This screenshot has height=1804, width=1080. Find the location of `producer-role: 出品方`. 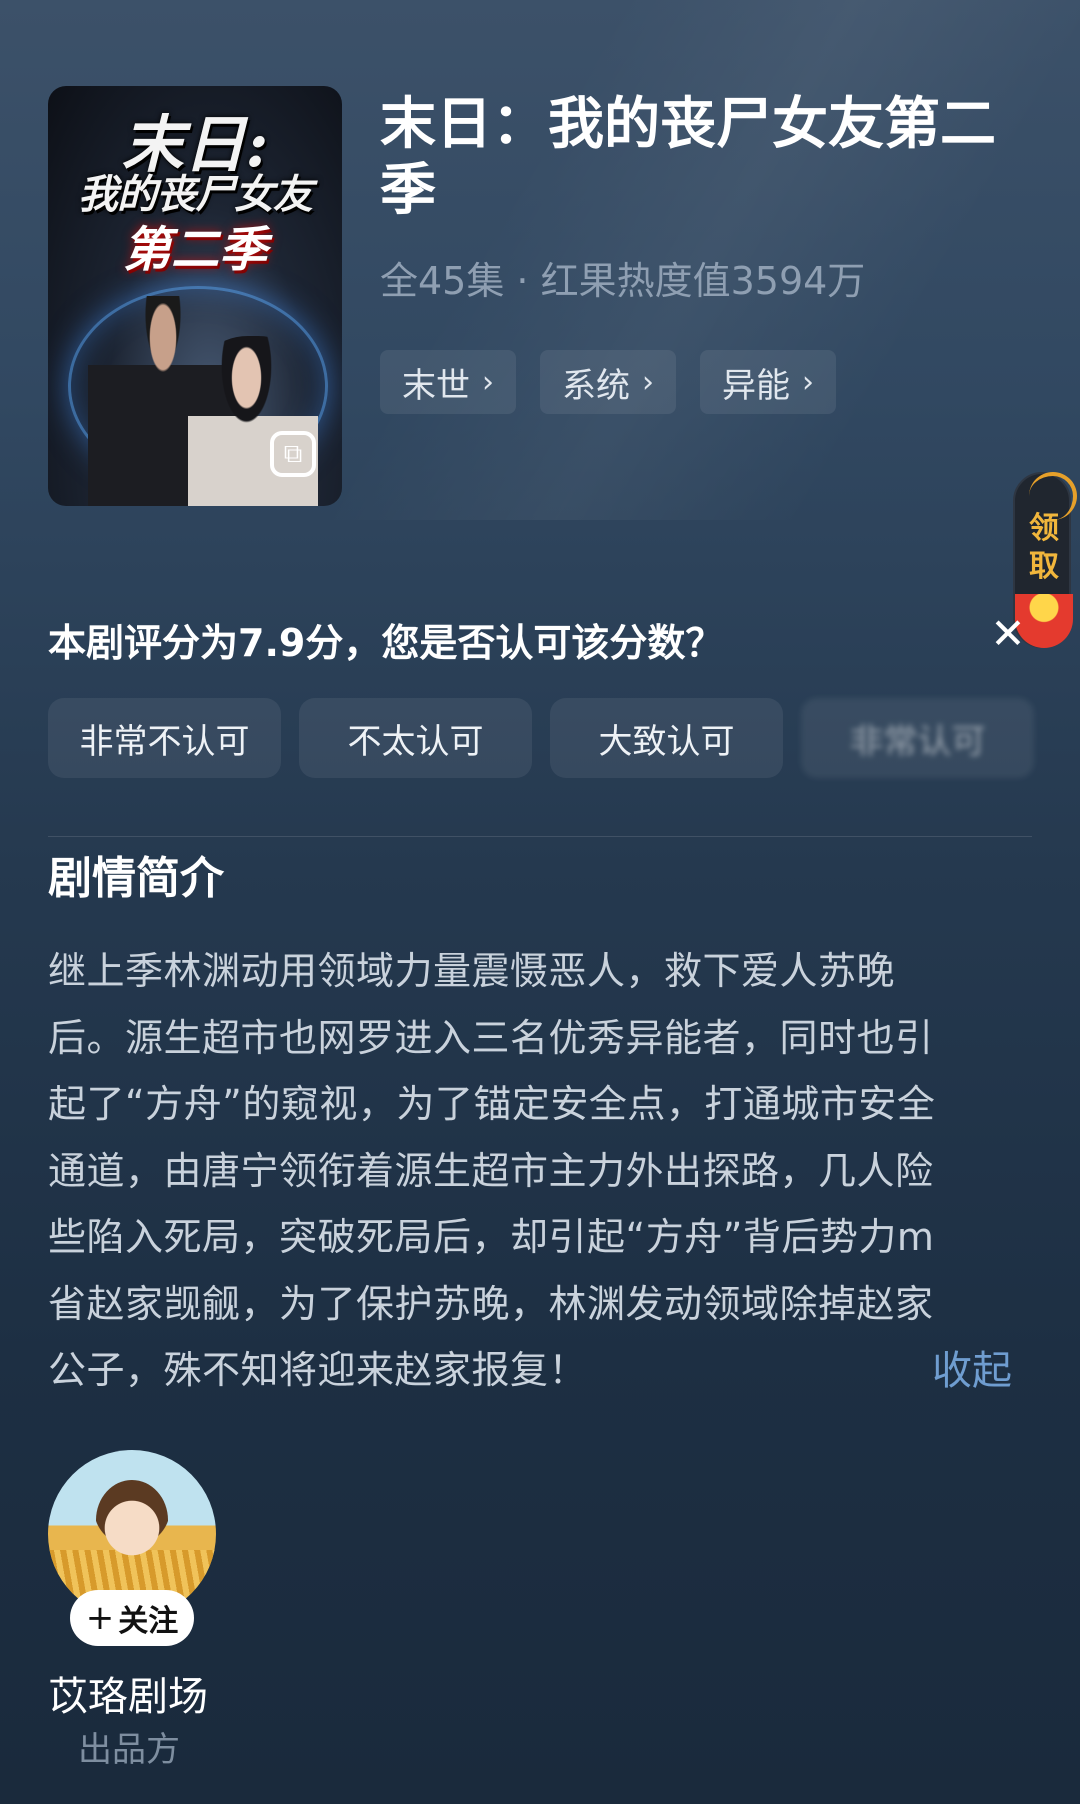

producer-role: 出品方 is located at coordinates (129, 1750).